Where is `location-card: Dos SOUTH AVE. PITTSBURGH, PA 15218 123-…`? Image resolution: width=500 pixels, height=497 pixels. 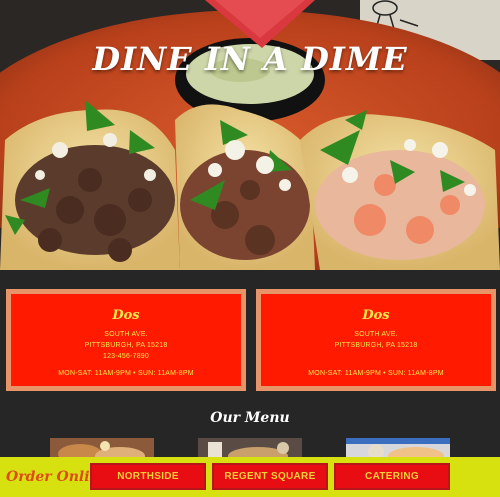
location-card: Dos SOUTH AVE. PITTSBURGH, PA 15218 123-… is located at coordinates (126, 340).